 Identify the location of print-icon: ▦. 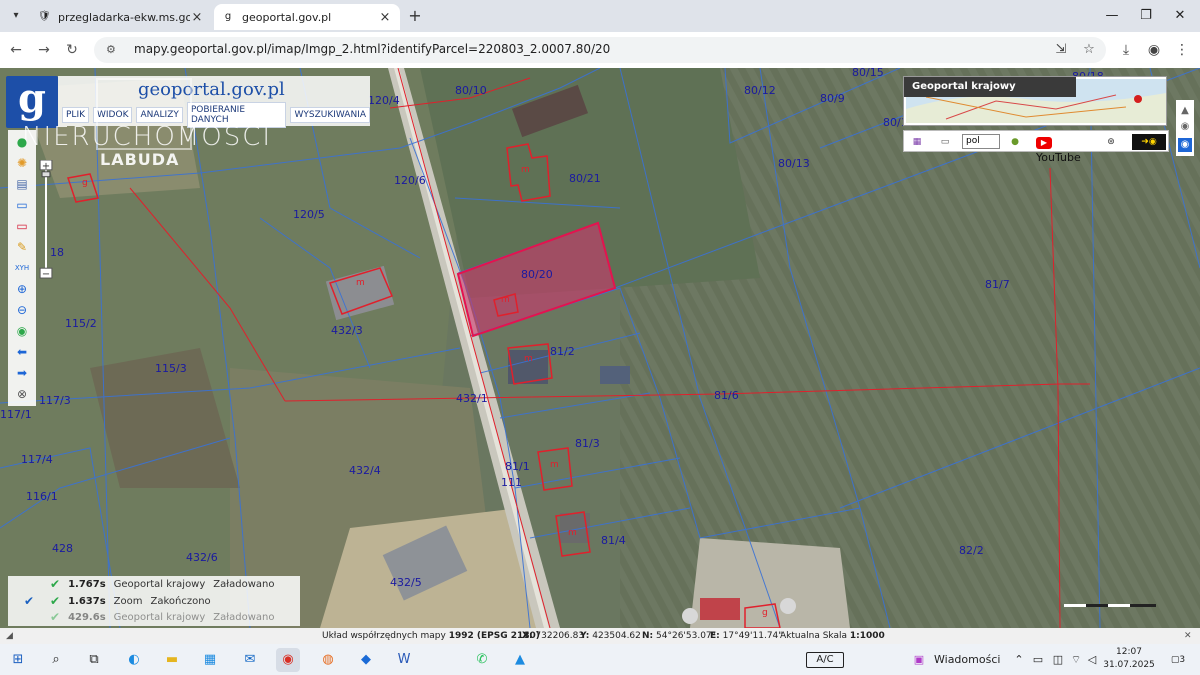
(917, 142).